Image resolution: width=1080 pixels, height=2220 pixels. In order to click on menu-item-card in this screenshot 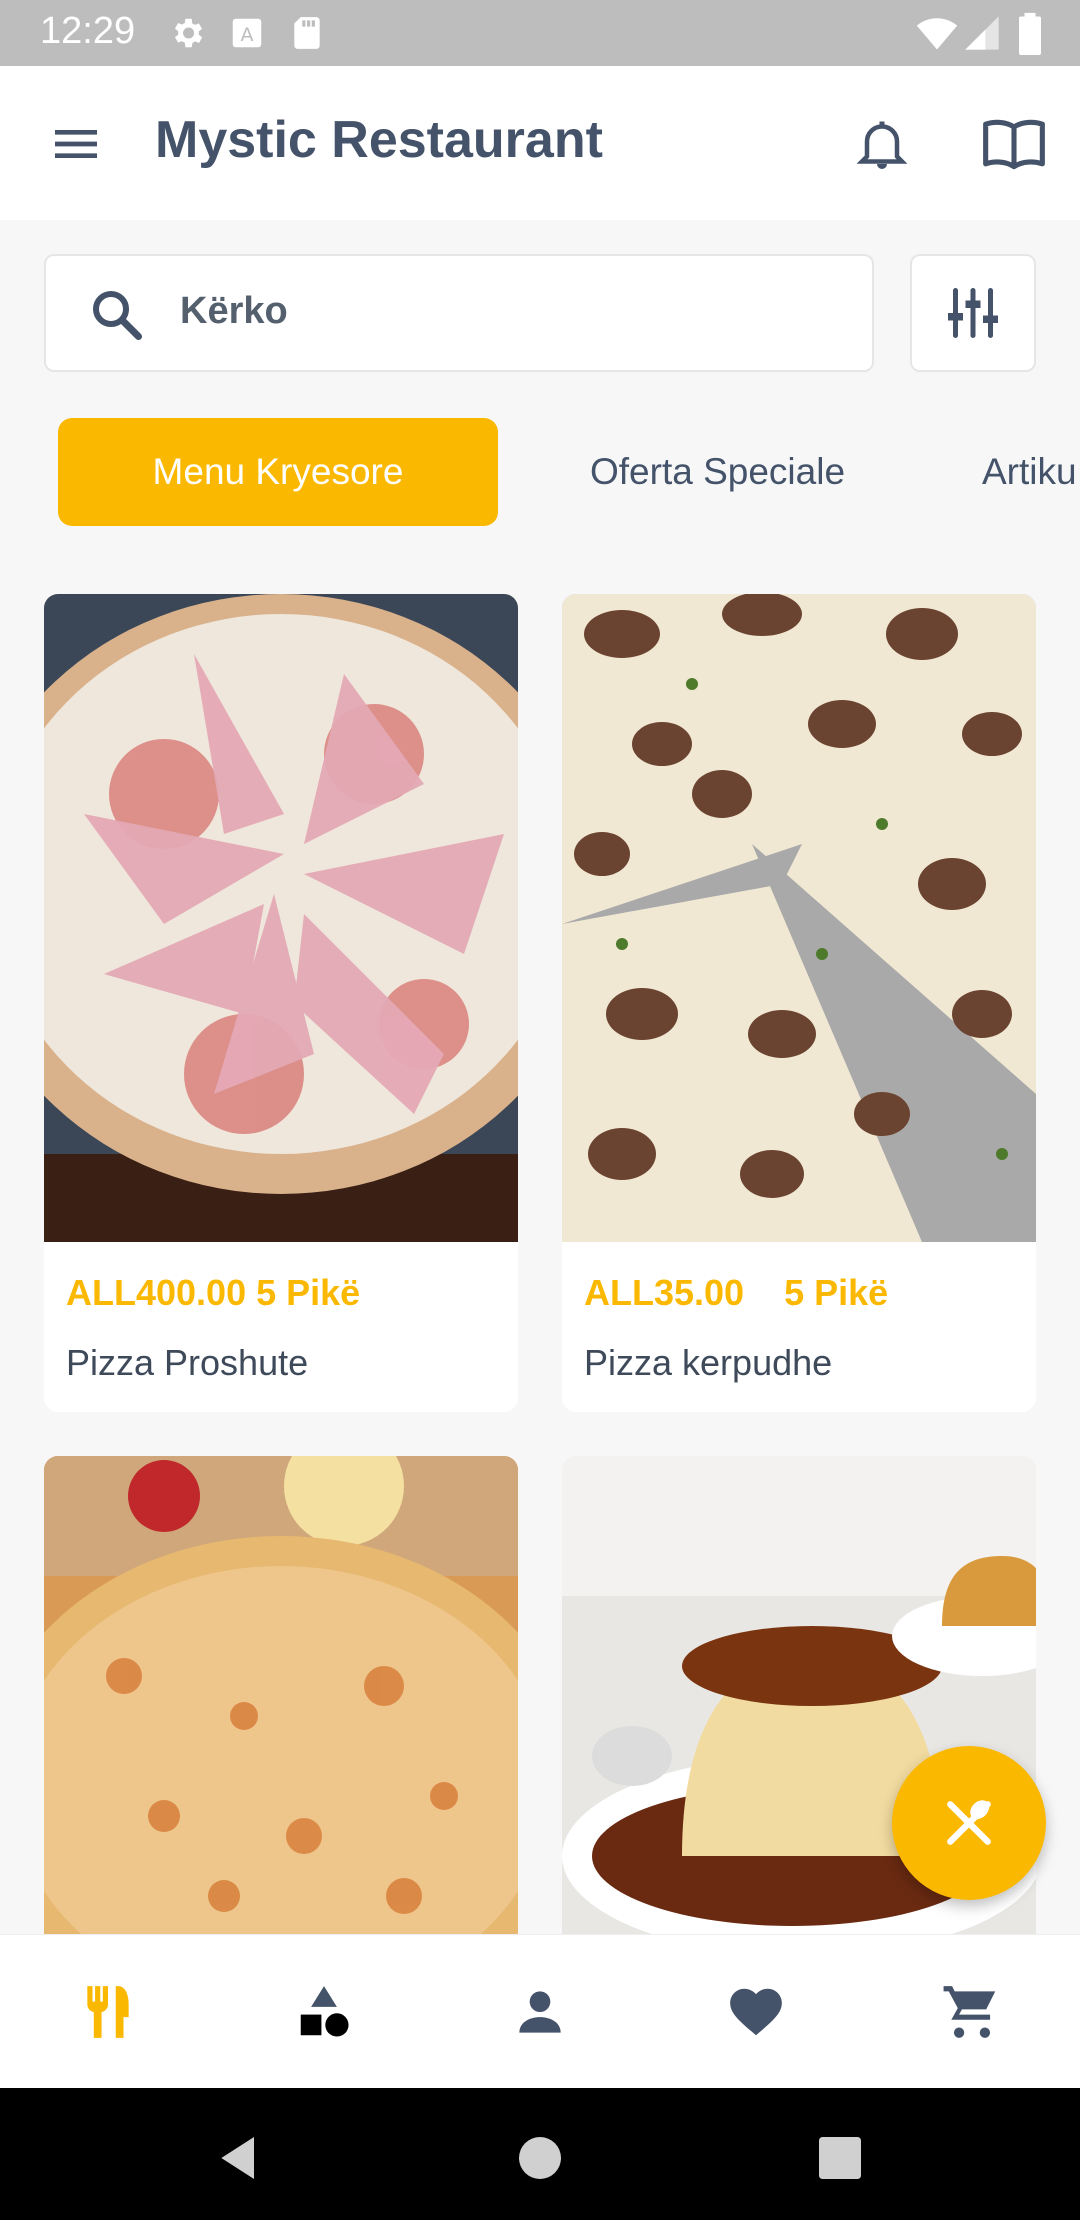, I will do `click(281, 1696)`.